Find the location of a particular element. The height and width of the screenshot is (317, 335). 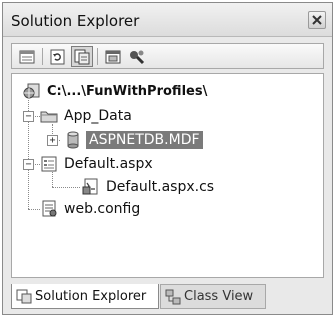

asp-net-configuration-icon is located at coordinates (137, 57).